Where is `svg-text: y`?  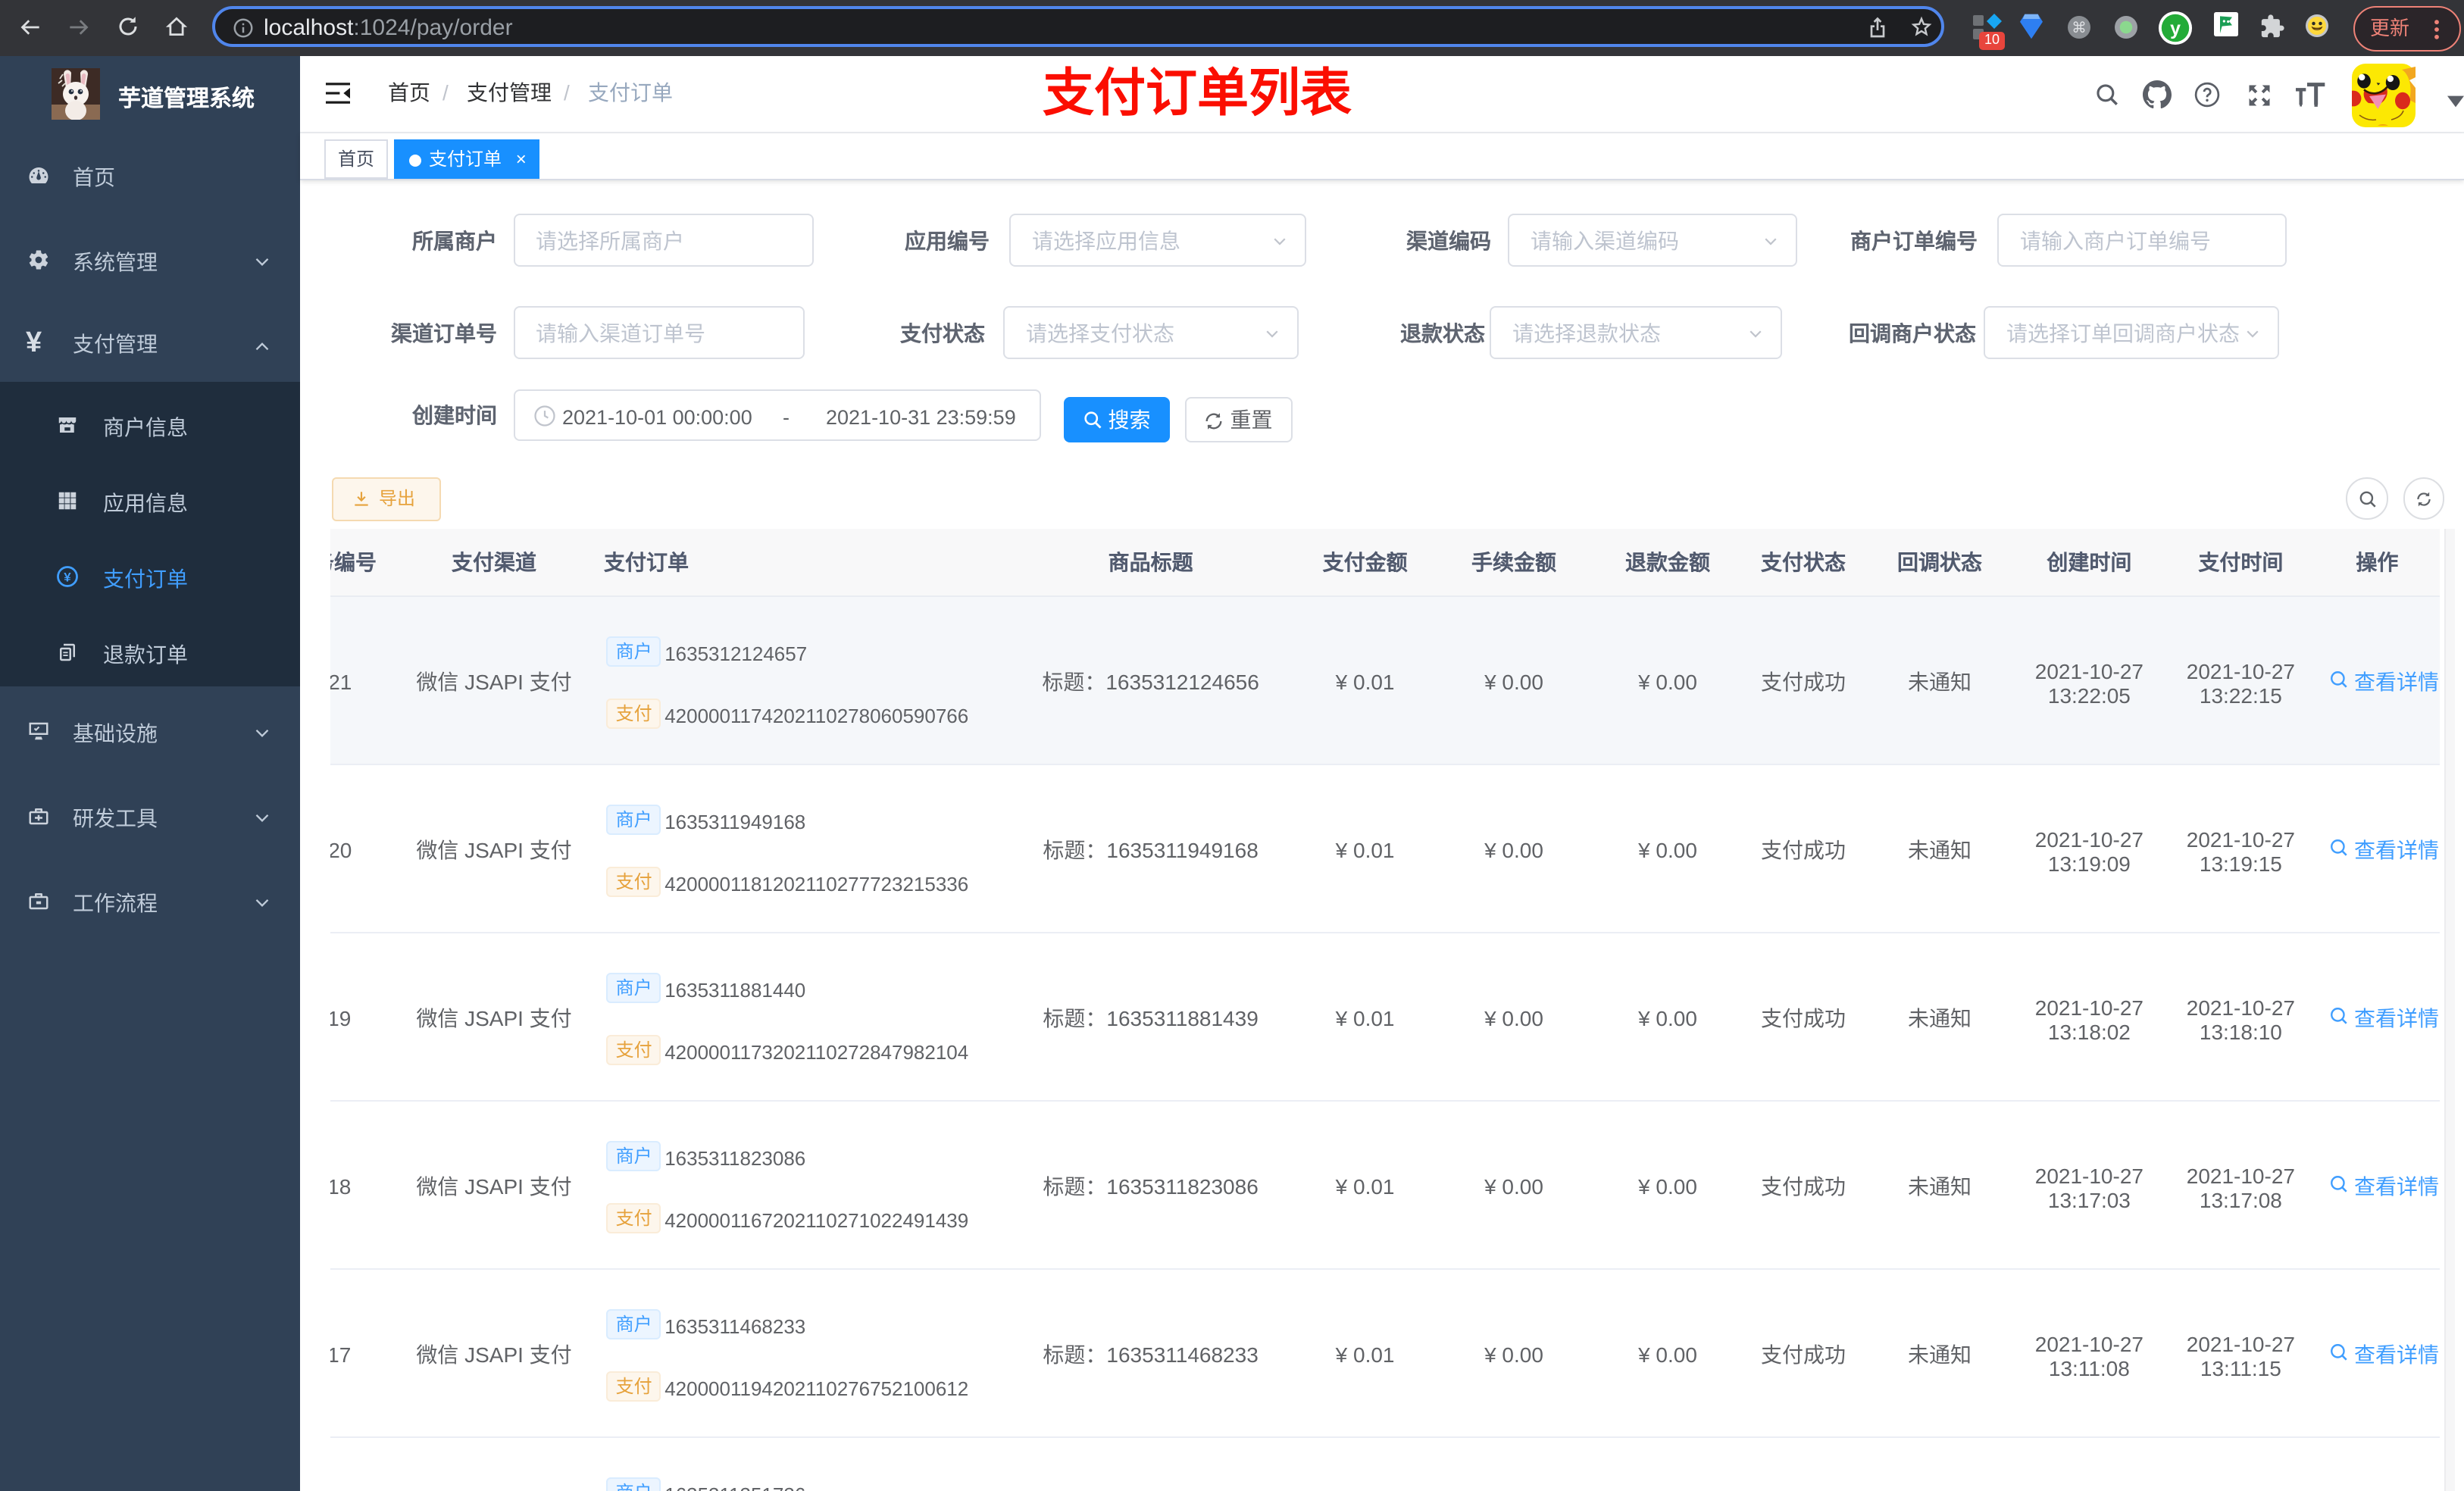 svg-text: y is located at coordinates (2175, 28).